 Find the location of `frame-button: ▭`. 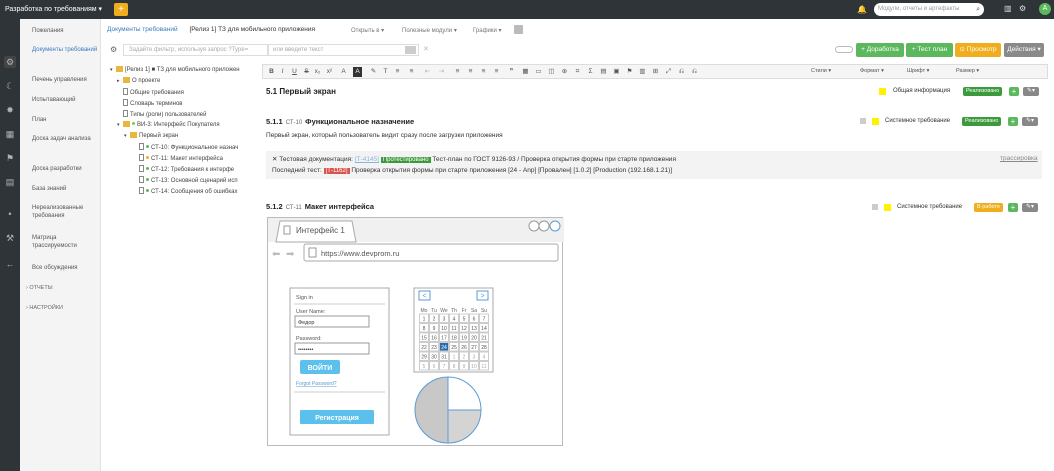

frame-button: ▭ is located at coordinates (538, 72).